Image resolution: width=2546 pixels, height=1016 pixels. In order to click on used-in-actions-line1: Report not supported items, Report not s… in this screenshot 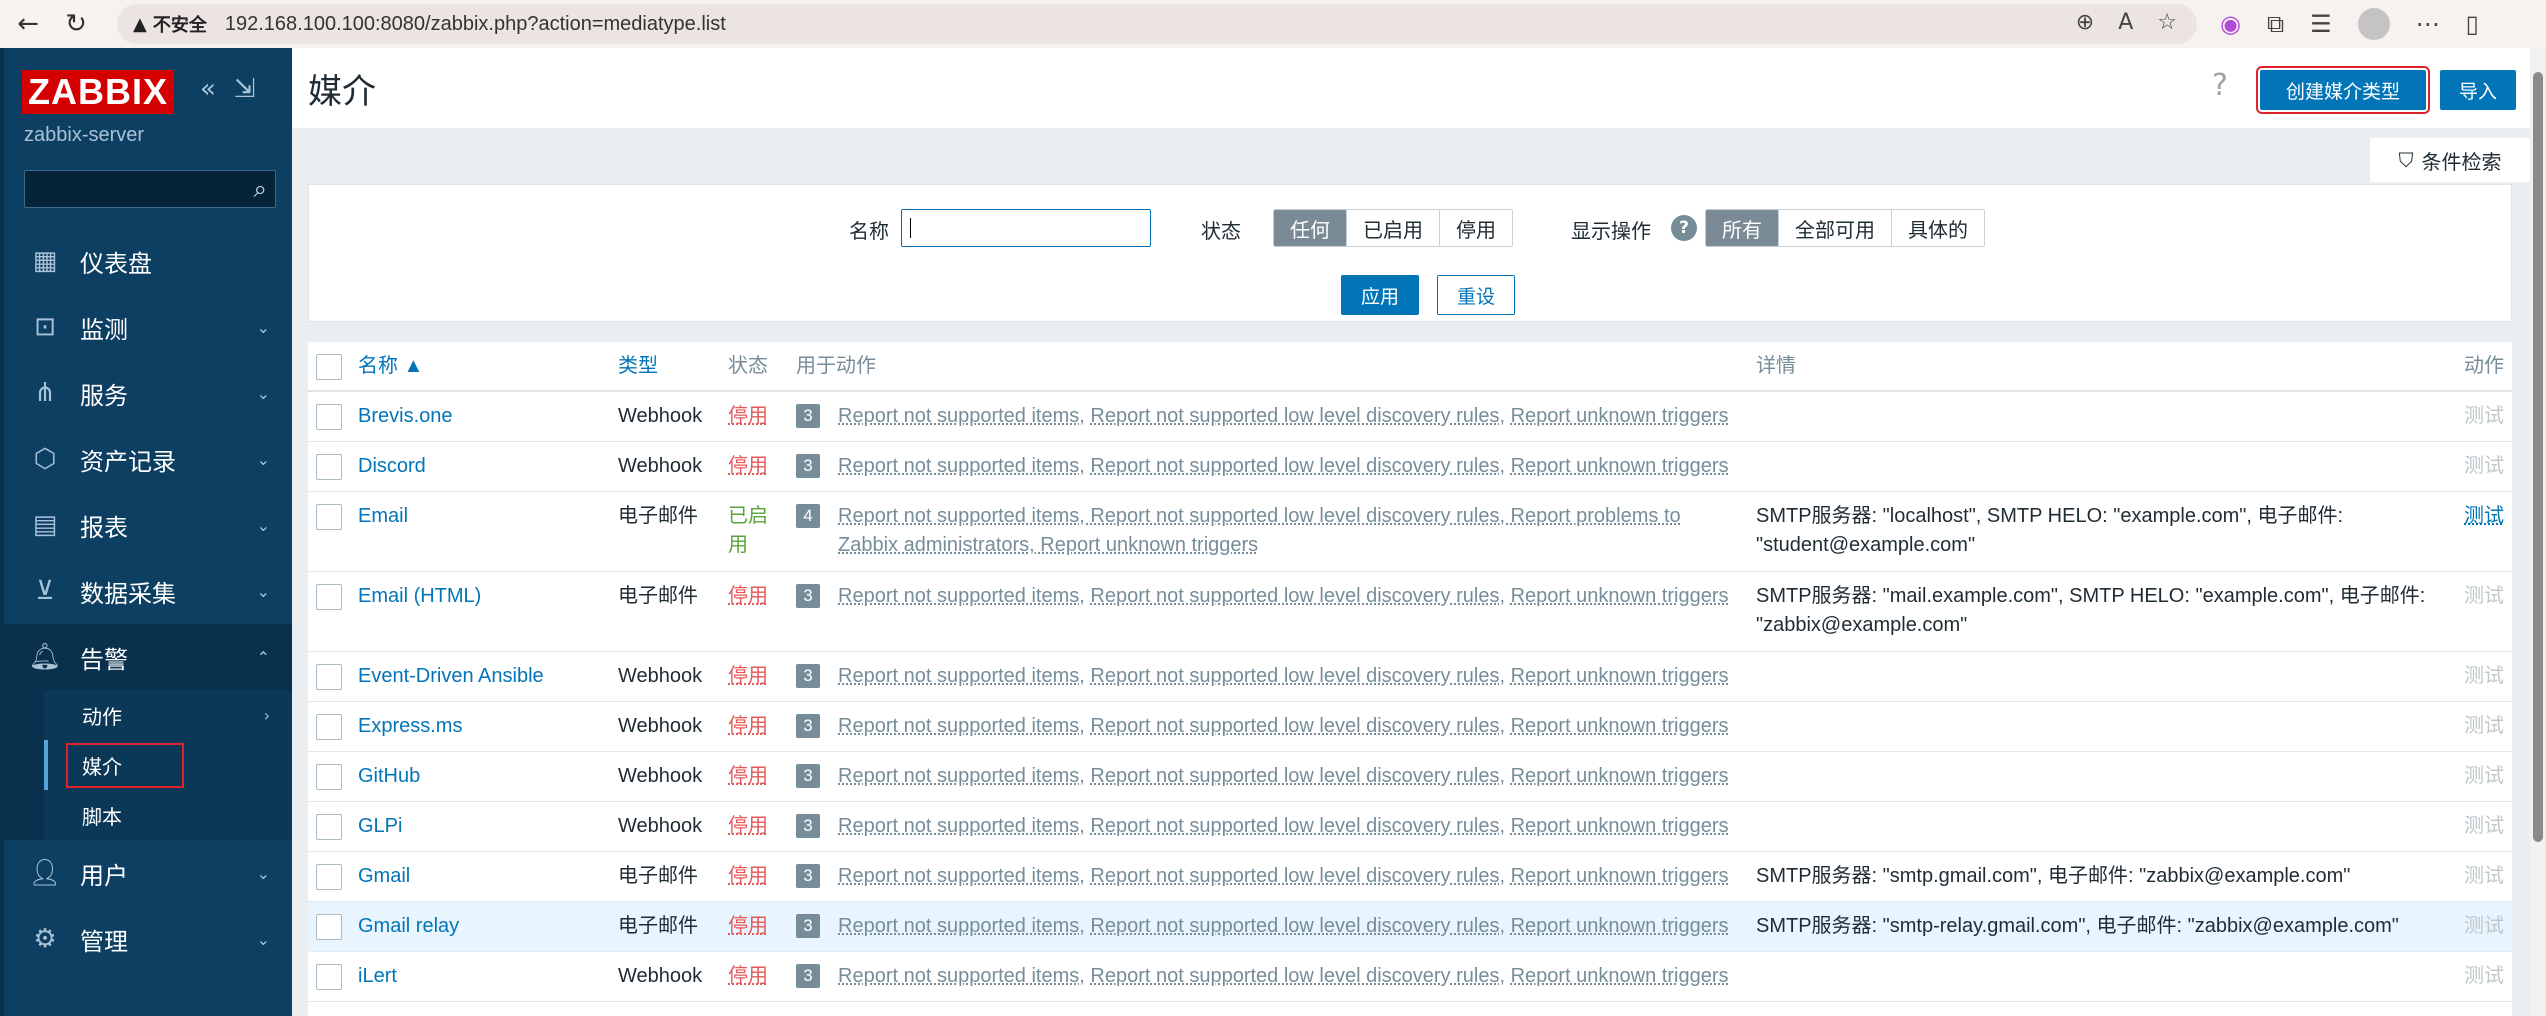, I will do `click(1259, 516)`.